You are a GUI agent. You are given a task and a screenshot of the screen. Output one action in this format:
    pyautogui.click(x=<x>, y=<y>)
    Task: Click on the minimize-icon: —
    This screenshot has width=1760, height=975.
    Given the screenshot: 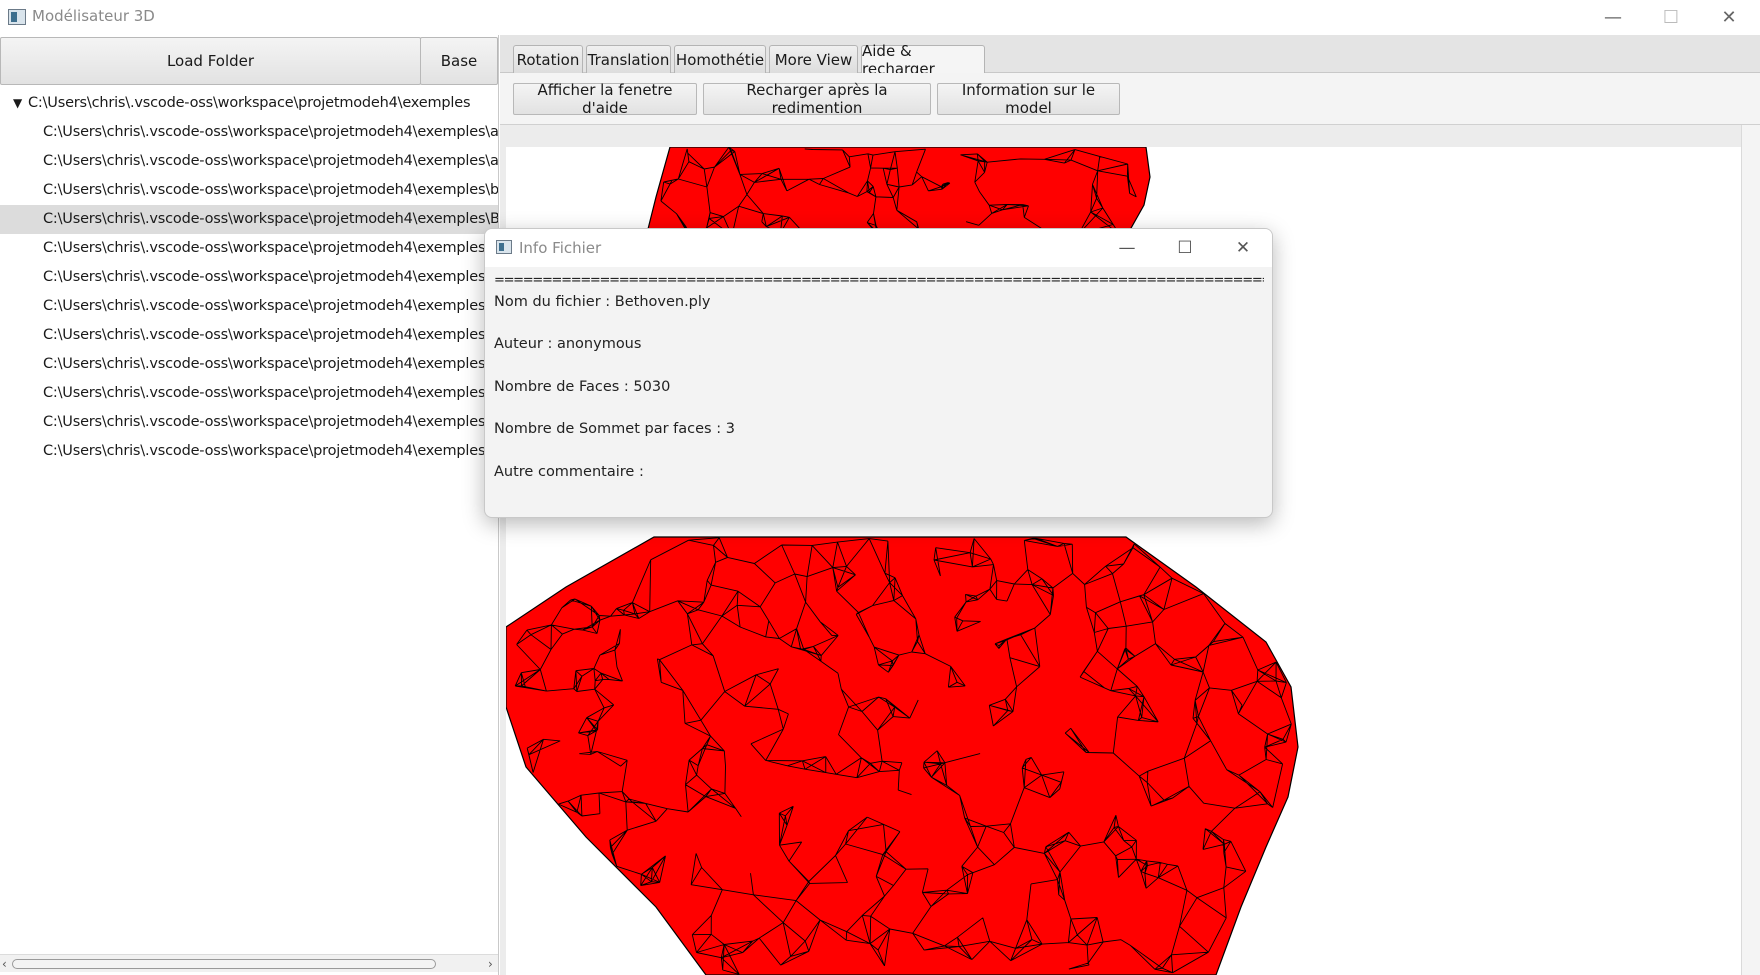 What is the action you would take?
    pyautogui.click(x=1613, y=17)
    